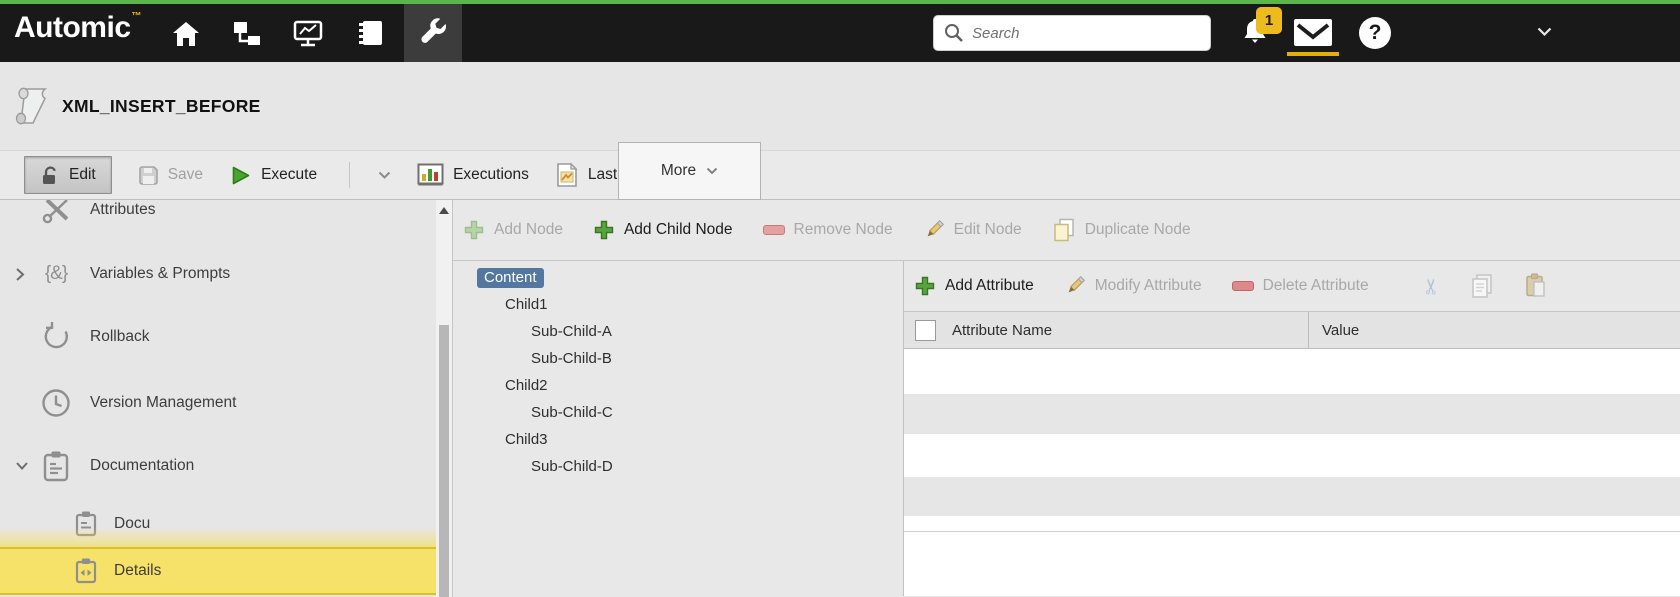  I want to click on duplicate-pages-icon, so click(1064, 230).